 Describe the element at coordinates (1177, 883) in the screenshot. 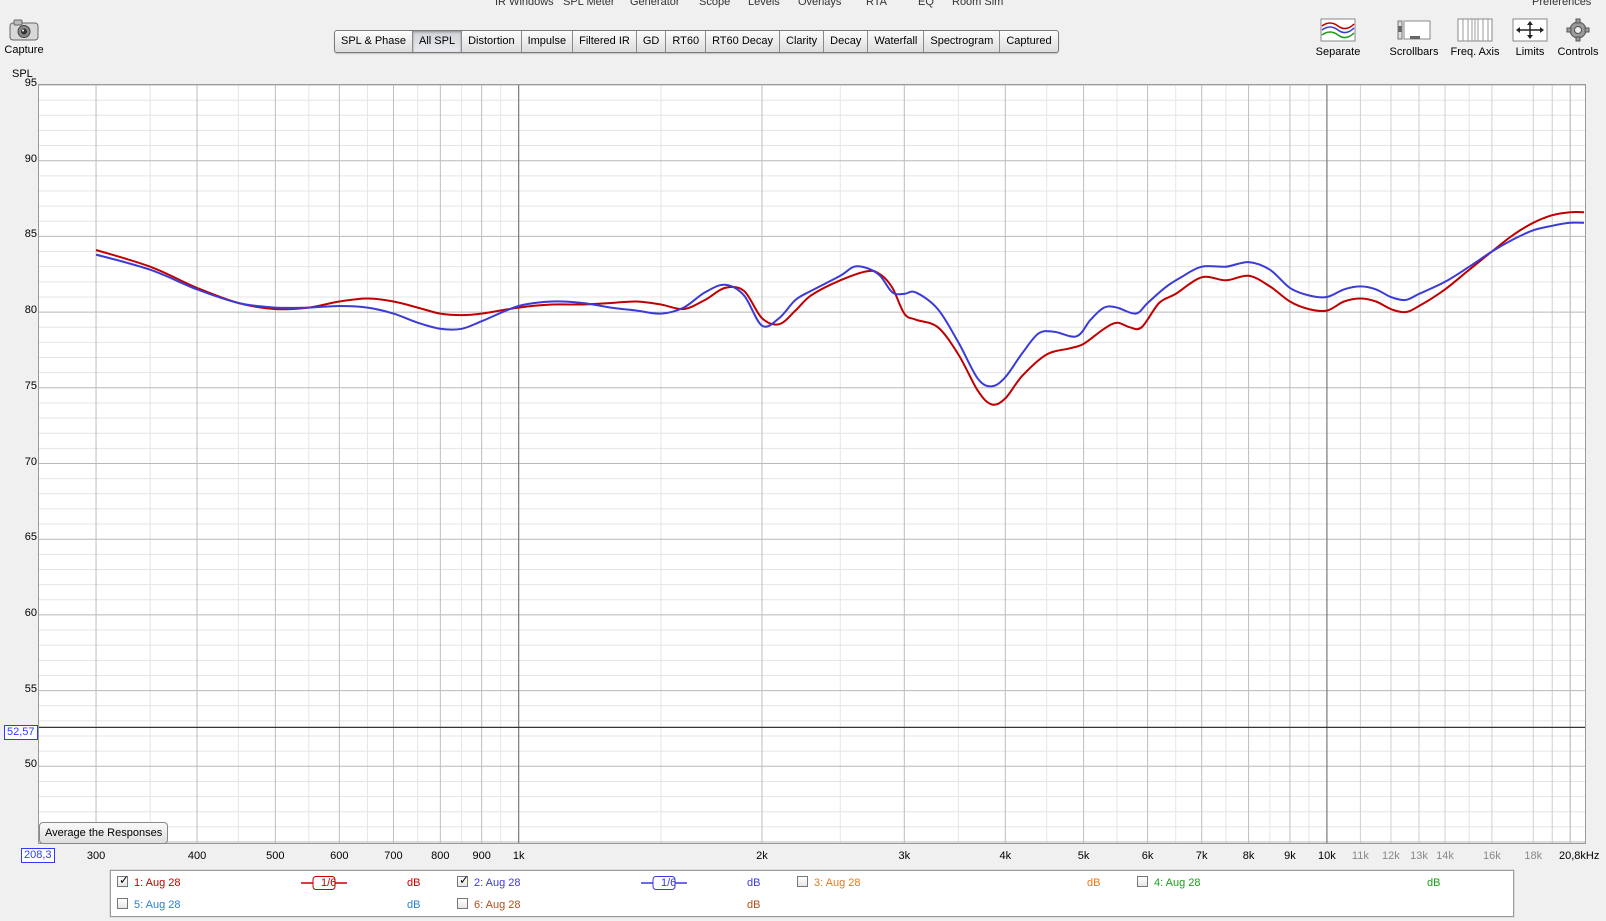

I see `legend-label-4: 4: Aug 28` at that location.